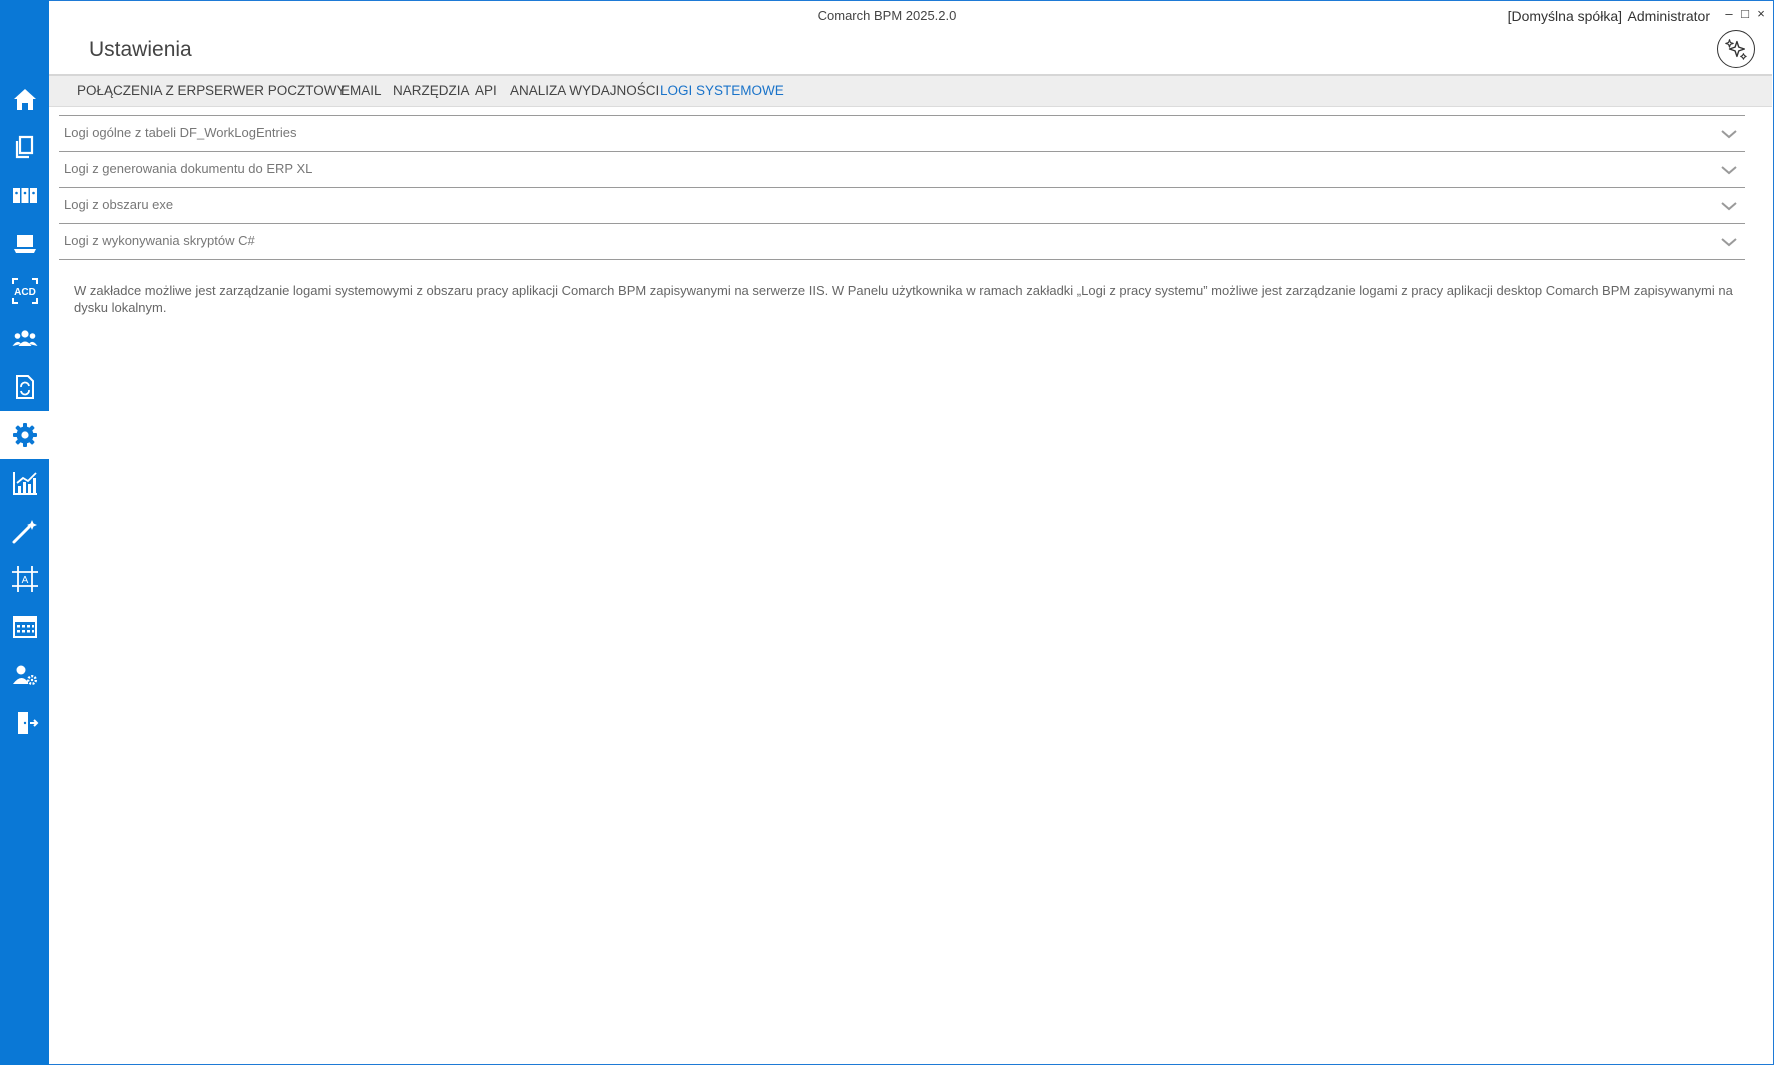 The image size is (1774, 1065). I want to click on svg-text: ACD, so click(25, 292).